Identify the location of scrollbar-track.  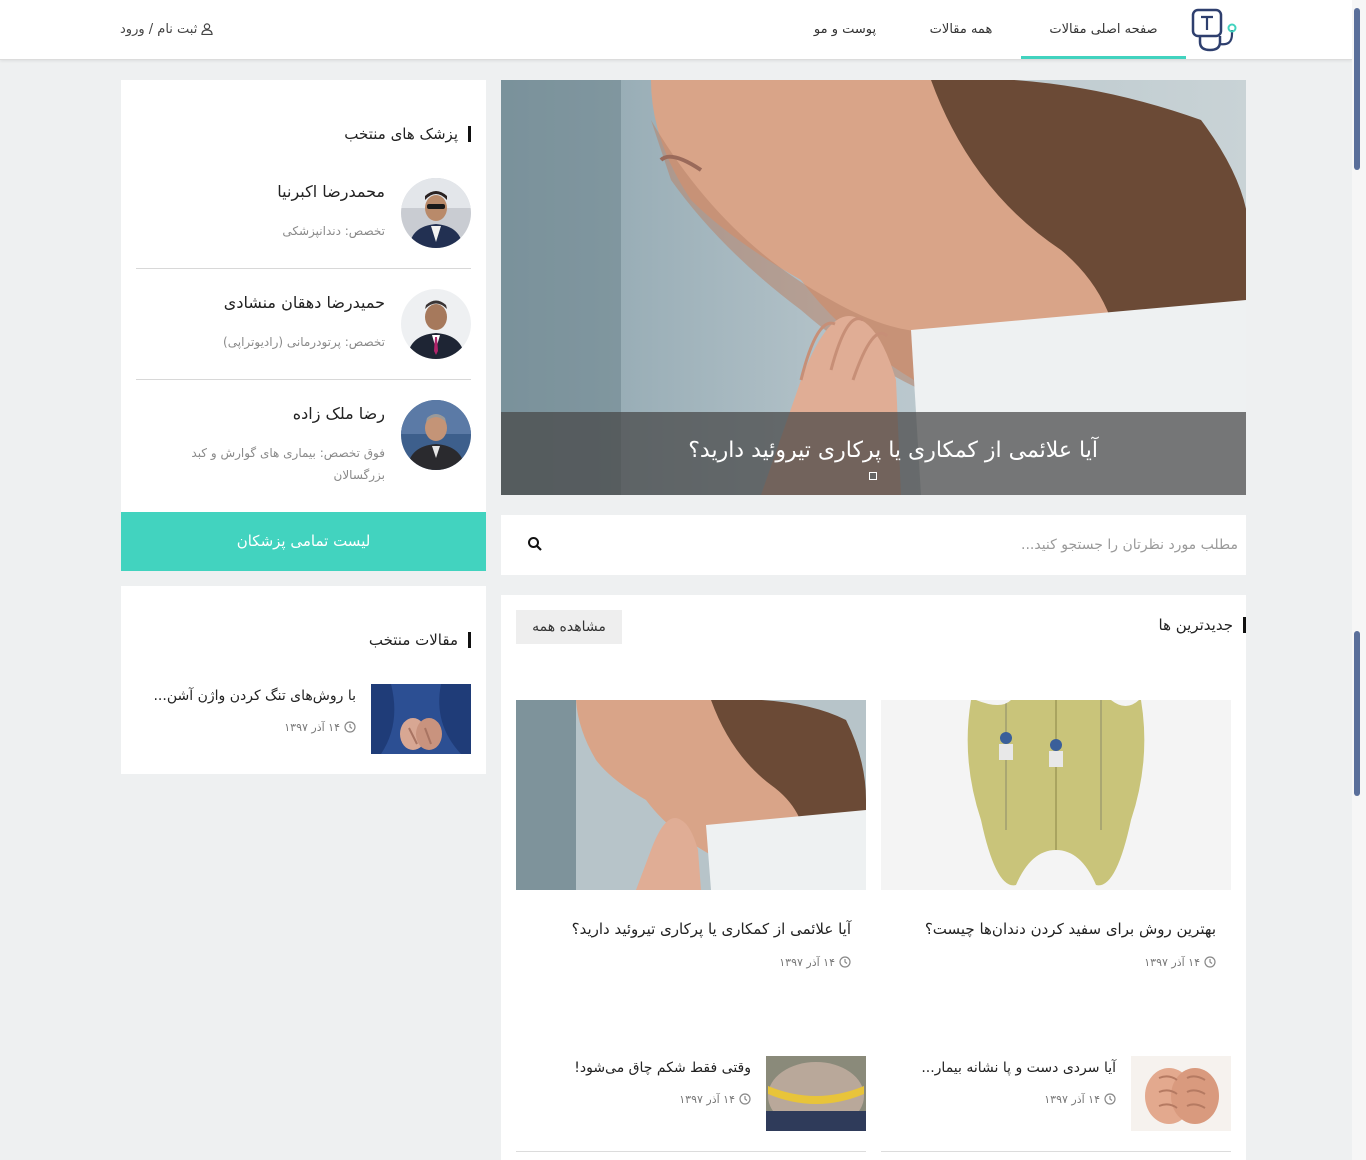
(1359, 580).